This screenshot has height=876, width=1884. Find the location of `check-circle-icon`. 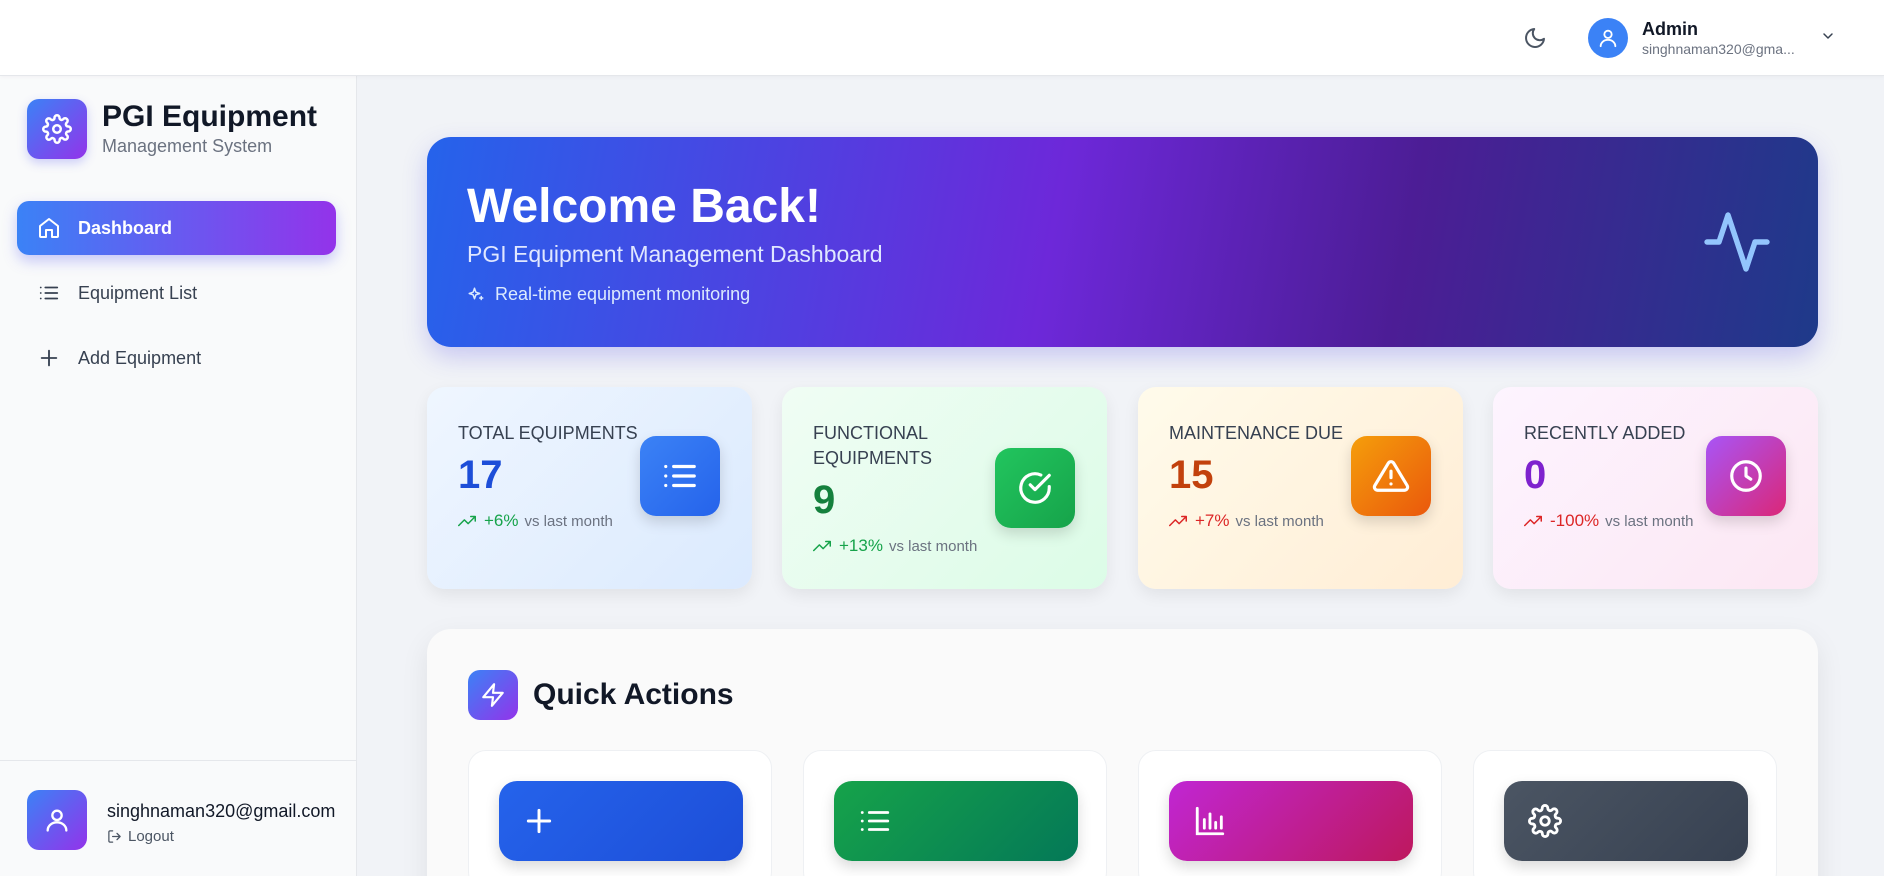

check-circle-icon is located at coordinates (1035, 488).